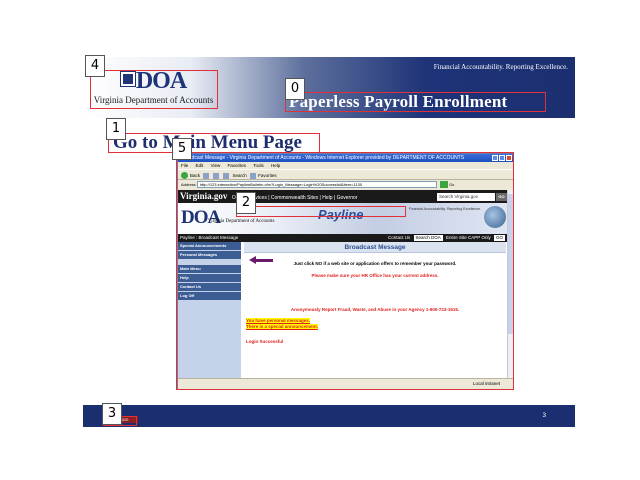 The image size is (640, 480). Describe the element at coordinates (329, 416) in the screenshot. I see `footer-bar: VA DOA 2020 3` at that location.